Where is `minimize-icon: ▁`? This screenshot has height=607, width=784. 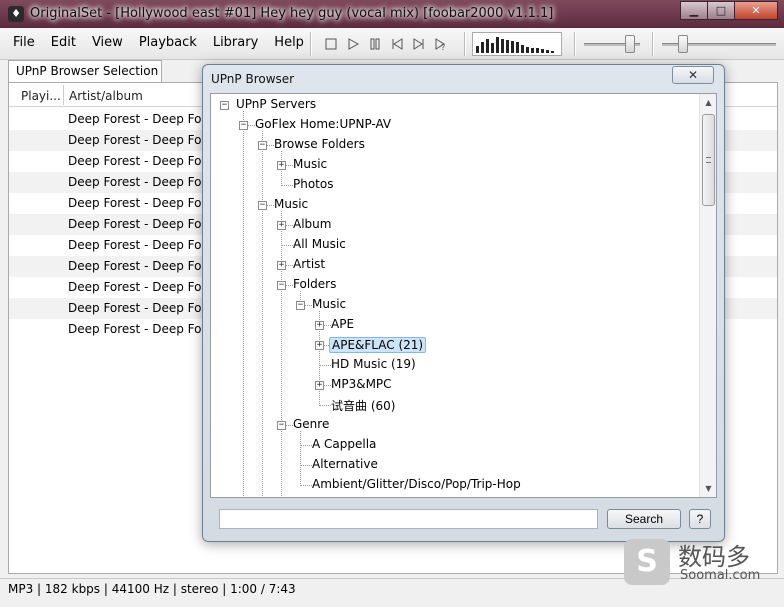 minimize-icon: ▁ is located at coordinates (694, 10).